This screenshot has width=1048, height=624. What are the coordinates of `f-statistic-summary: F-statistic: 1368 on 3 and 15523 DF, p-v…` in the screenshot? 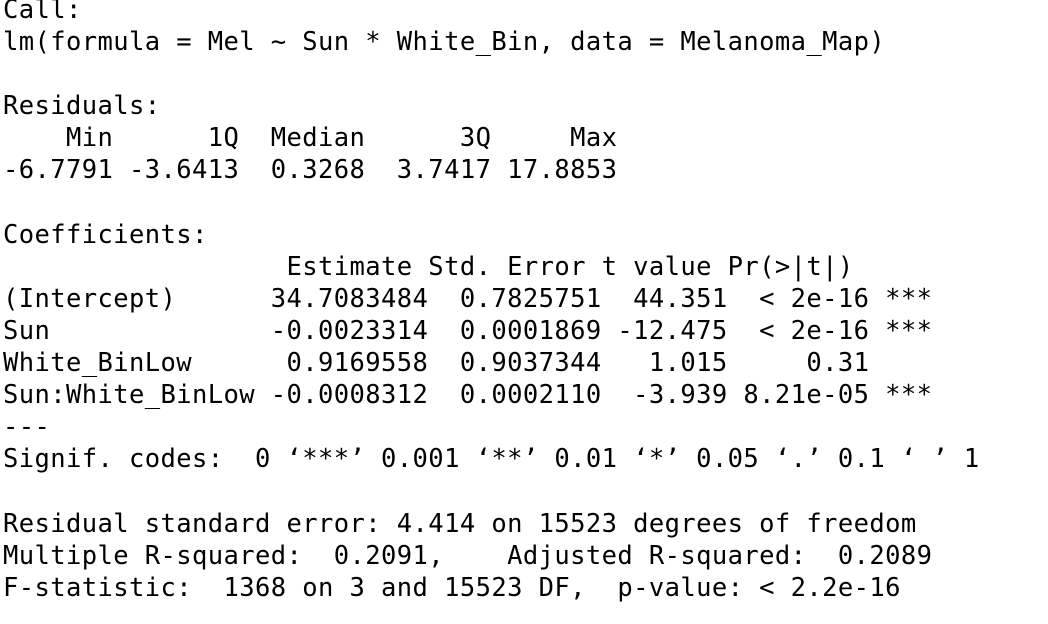 It's located at (452, 587).